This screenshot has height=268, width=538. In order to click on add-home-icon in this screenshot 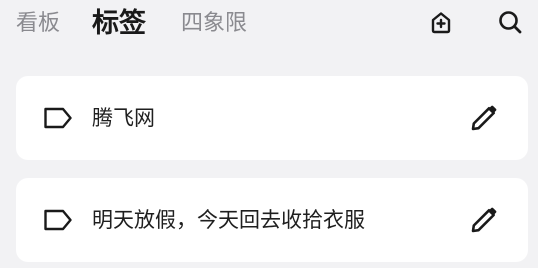, I will do `click(441, 22)`.